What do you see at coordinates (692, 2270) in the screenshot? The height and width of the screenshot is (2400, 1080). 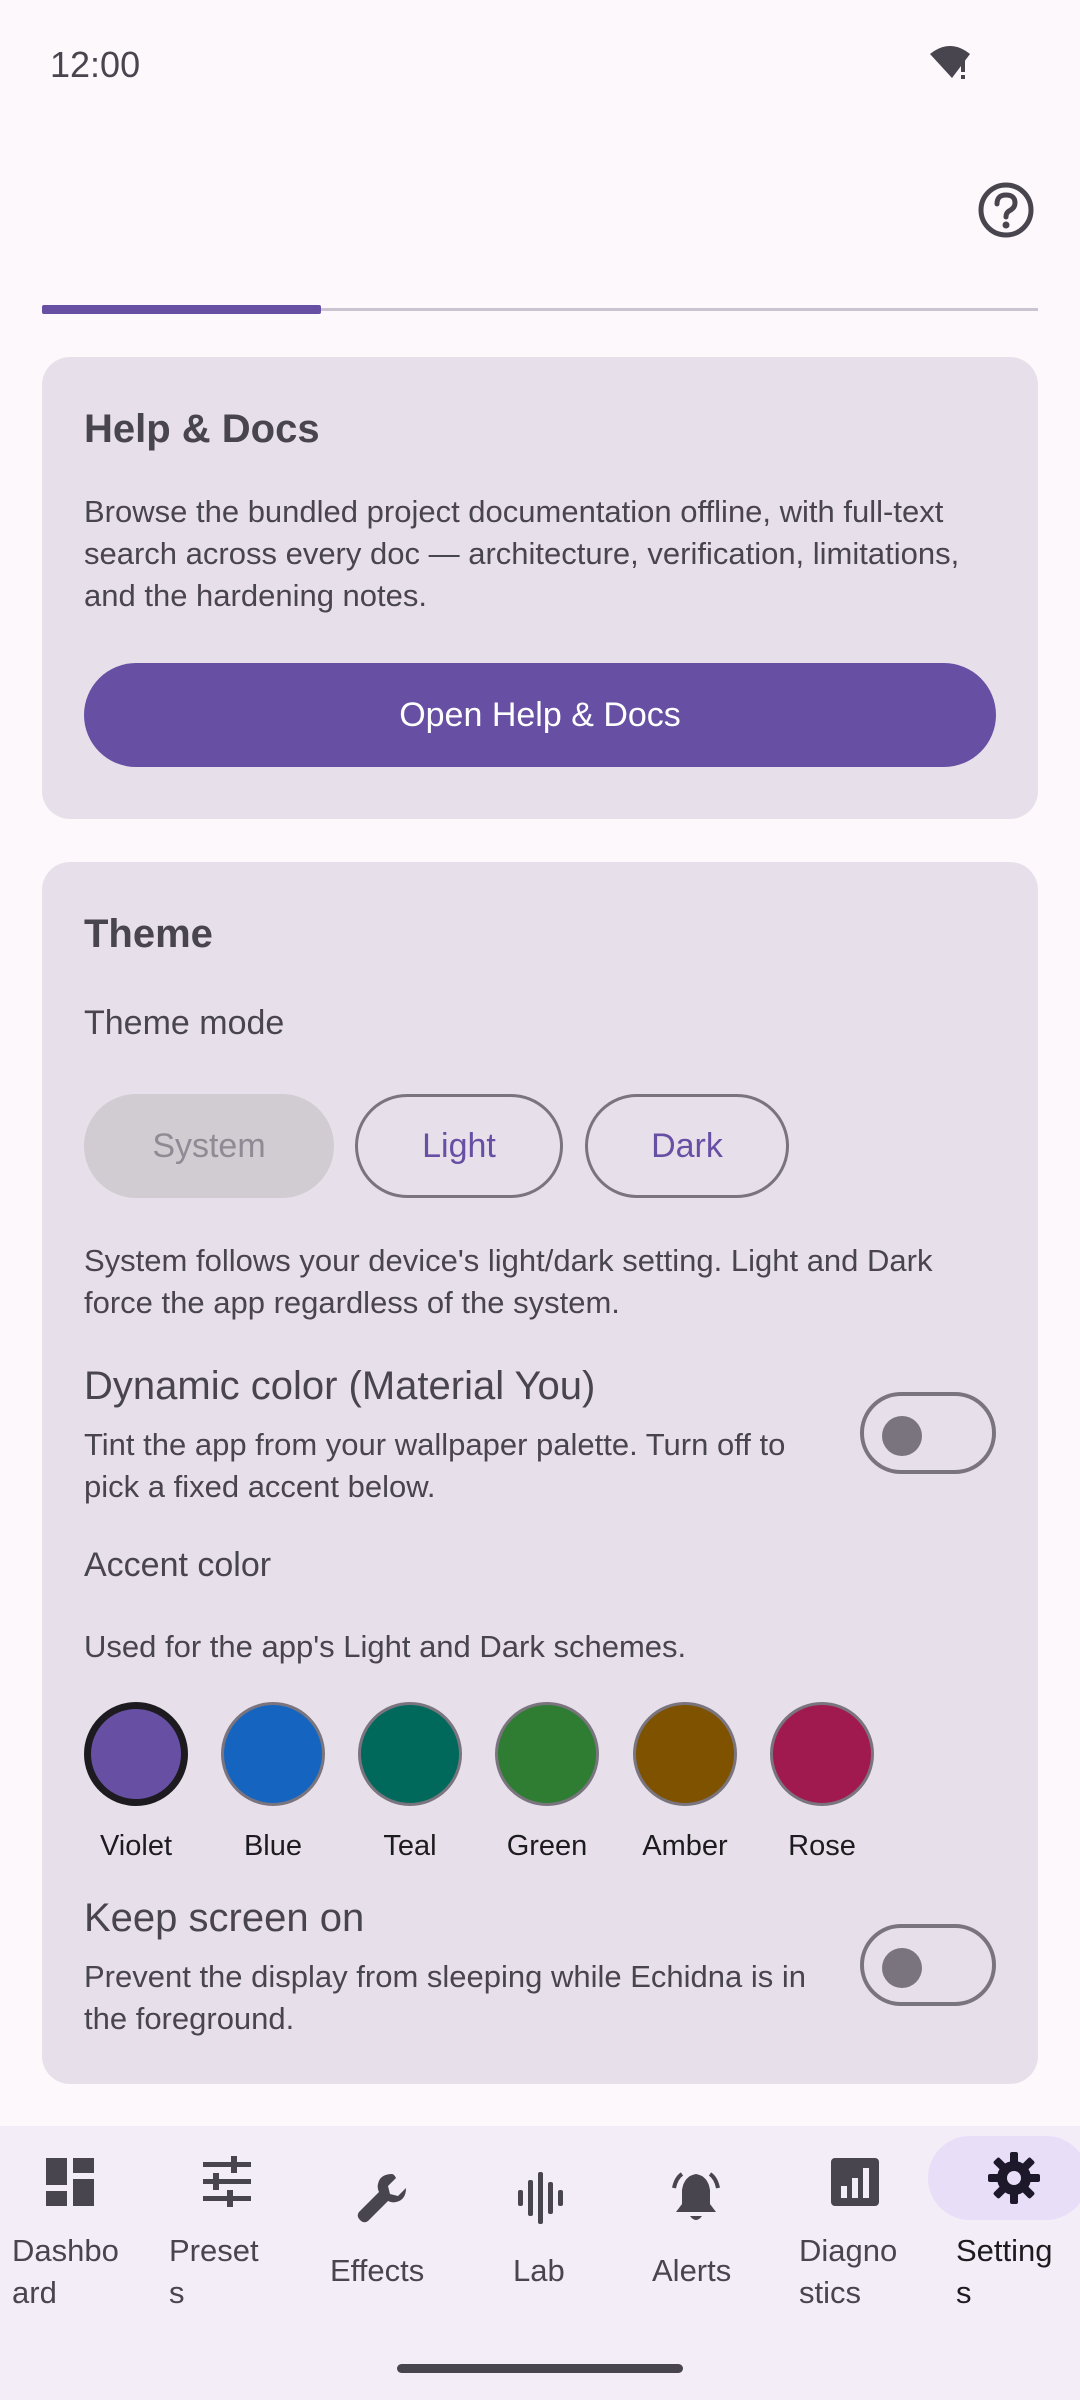 I see `nav-label-alerts: Alerts` at bounding box center [692, 2270].